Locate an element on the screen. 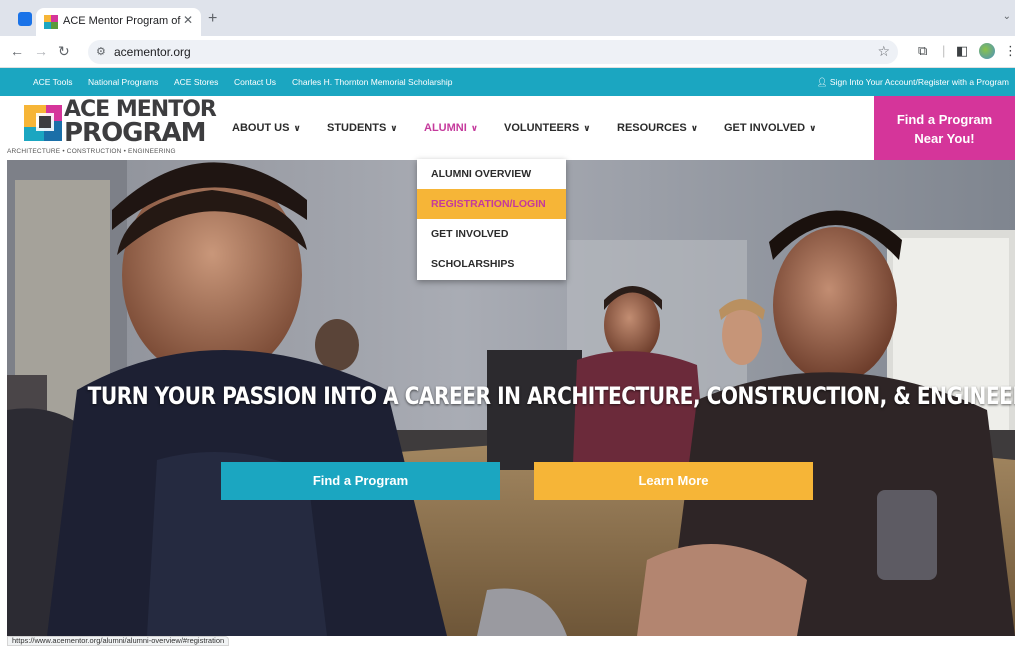  bookmark-star-icon: ☆ is located at coordinates (883, 51).